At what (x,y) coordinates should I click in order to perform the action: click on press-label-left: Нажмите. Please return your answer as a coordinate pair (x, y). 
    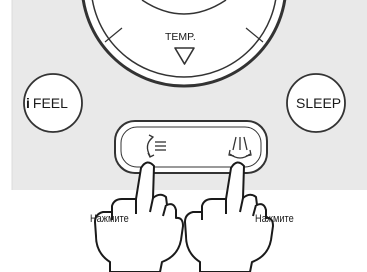
    Looking at the image, I should click on (109, 219).